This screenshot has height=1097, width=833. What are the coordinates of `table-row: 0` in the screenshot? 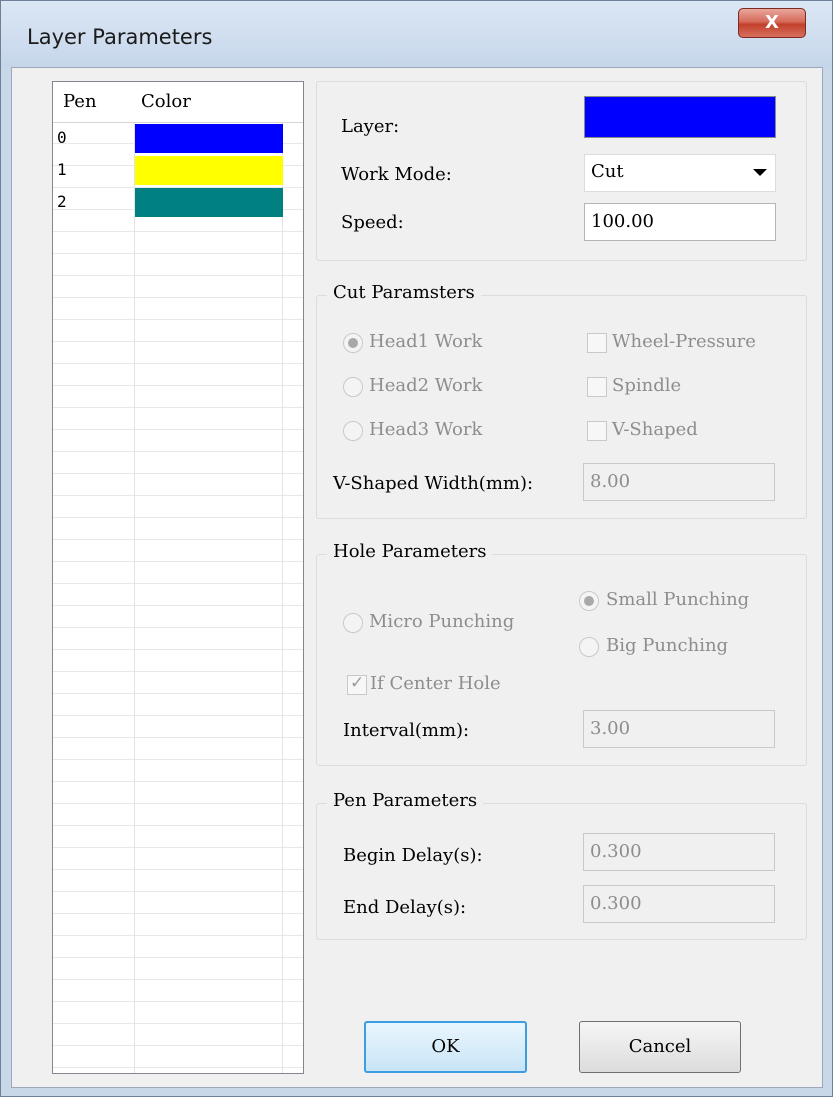 It's located at (178, 138).